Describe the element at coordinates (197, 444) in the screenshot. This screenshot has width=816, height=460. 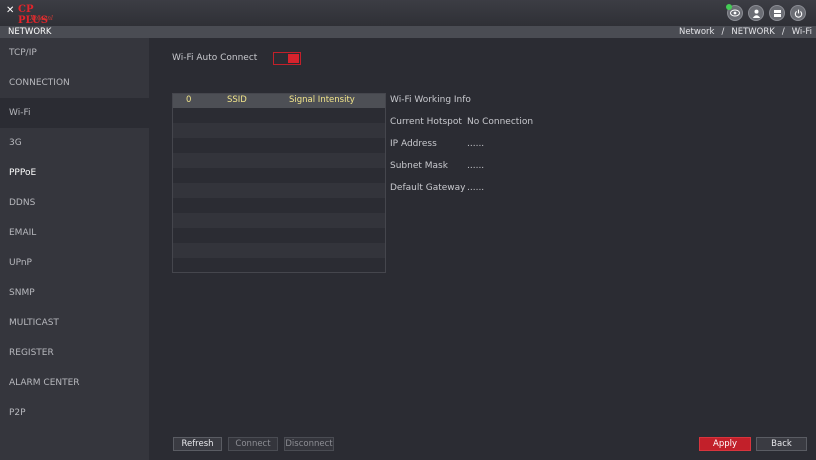
I see `refresh-button: Refresh` at that location.